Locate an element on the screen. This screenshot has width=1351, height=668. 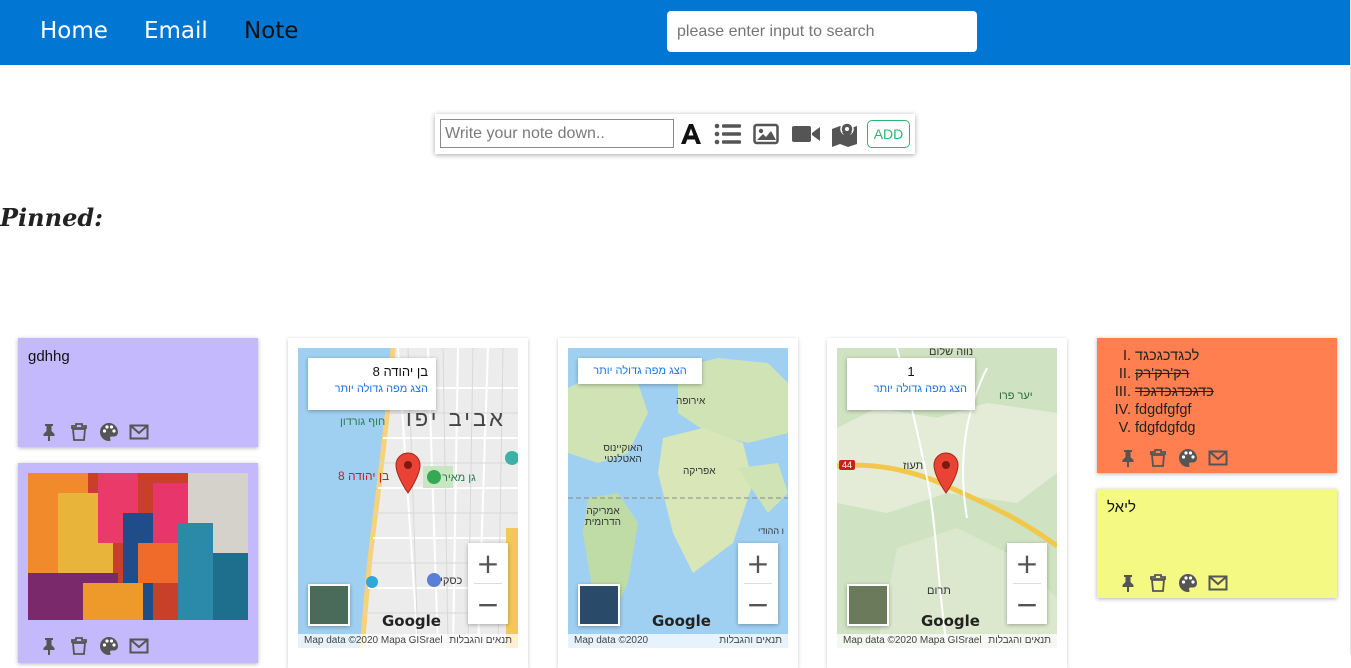
todo-item: III. כדגכדגכדגכד is located at coordinates (1217, 392).